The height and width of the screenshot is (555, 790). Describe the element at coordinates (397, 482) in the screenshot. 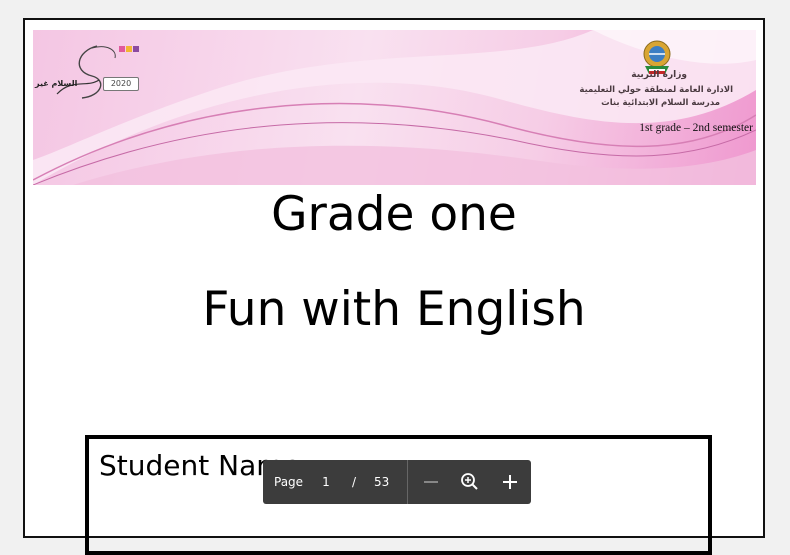

I see `pdf-page-toolbar: Page 1 / 53` at that location.